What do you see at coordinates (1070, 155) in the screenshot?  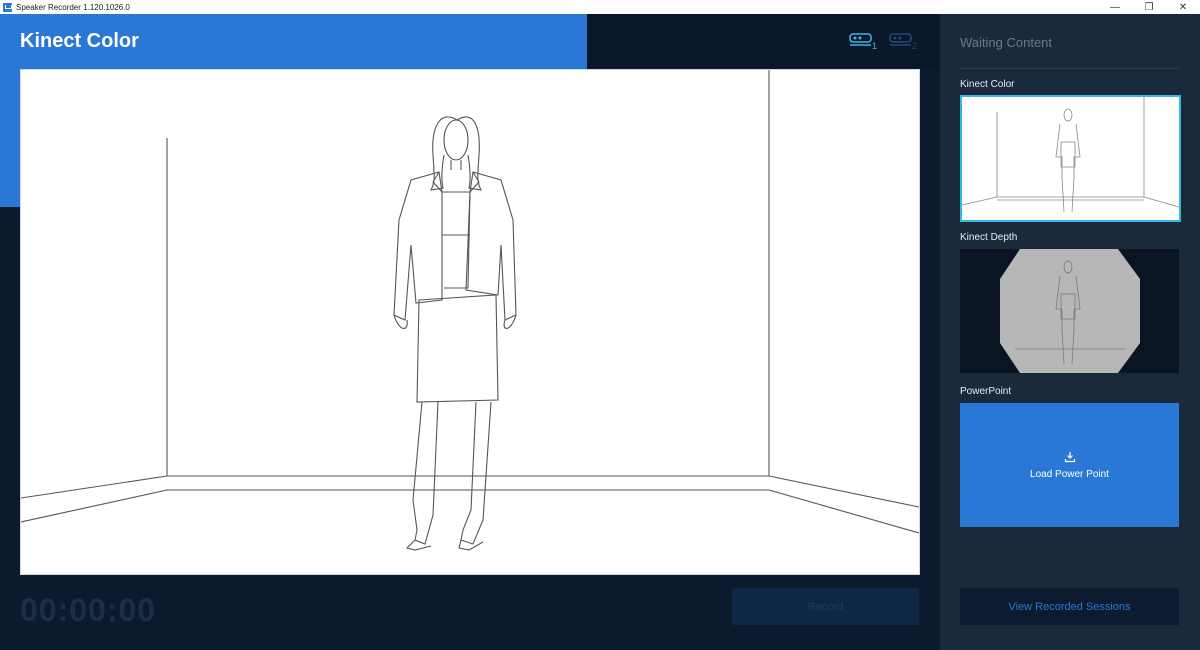 I see `kinect-color-preview` at bounding box center [1070, 155].